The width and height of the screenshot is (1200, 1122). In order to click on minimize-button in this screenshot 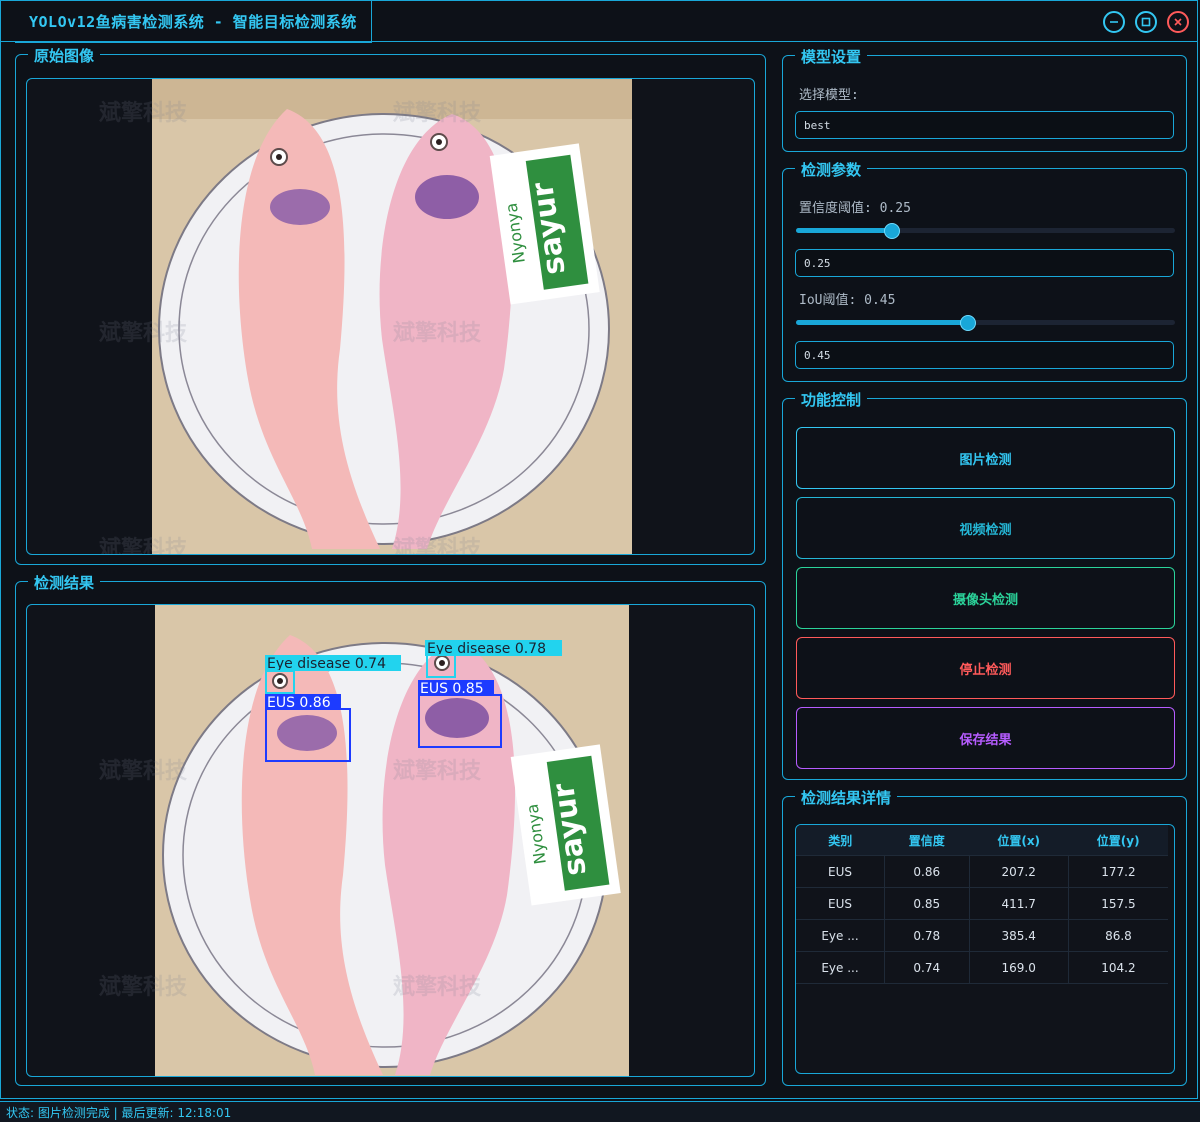, I will do `click(1114, 22)`.